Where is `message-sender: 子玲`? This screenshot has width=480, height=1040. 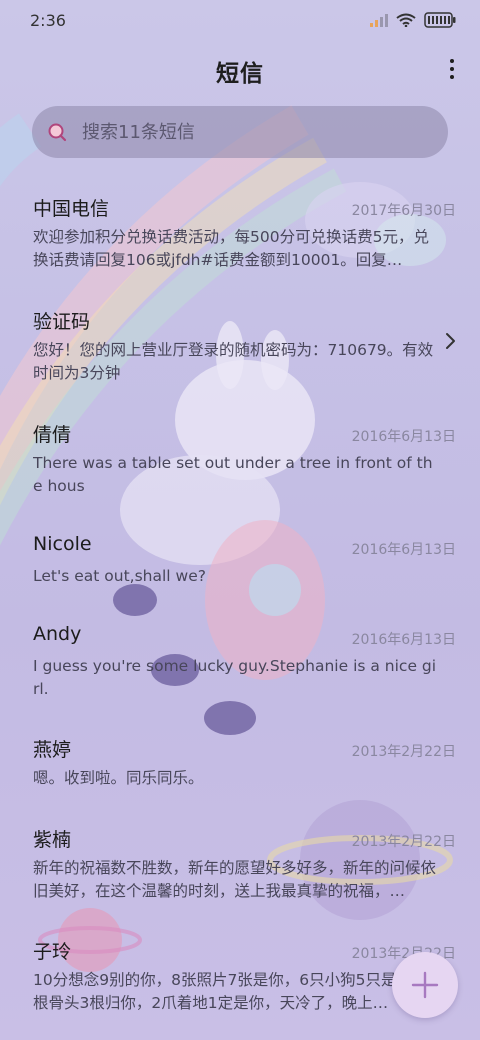
message-sender: 子玲 is located at coordinates (52, 952).